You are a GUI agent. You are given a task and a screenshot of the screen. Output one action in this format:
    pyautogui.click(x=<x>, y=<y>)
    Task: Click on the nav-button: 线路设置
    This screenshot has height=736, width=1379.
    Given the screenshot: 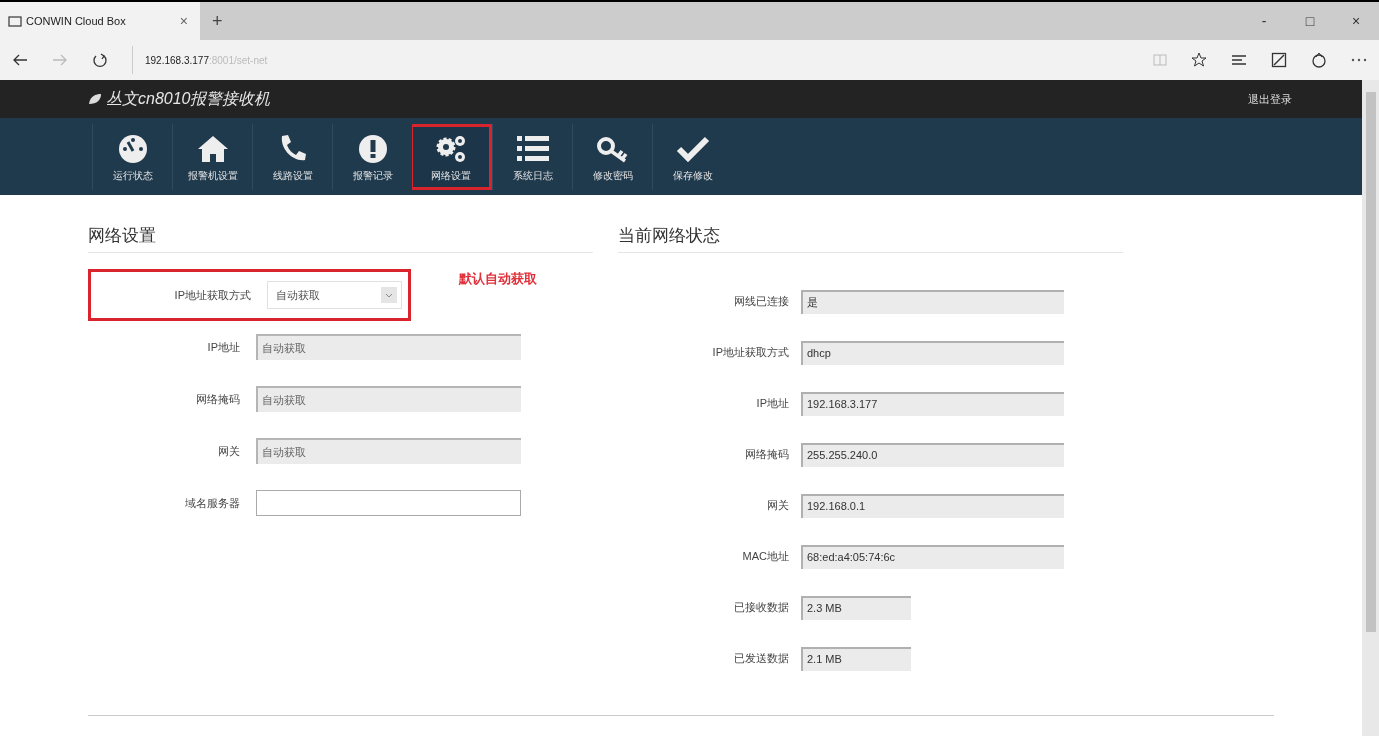 What is the action you would take?
    pyautogui.click(x=292, y=156)
    